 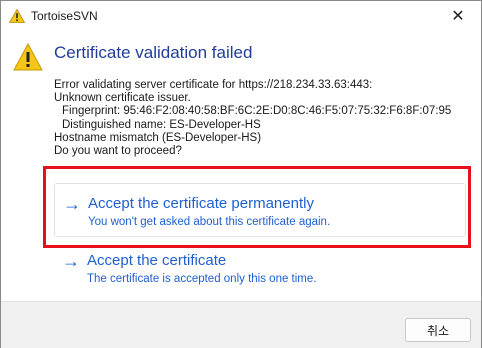 What do you see at coordinates (241, 16) in the screenshot?
I see `title-bar: TortoiseSVN ✕` at bounding box center [241, 16].